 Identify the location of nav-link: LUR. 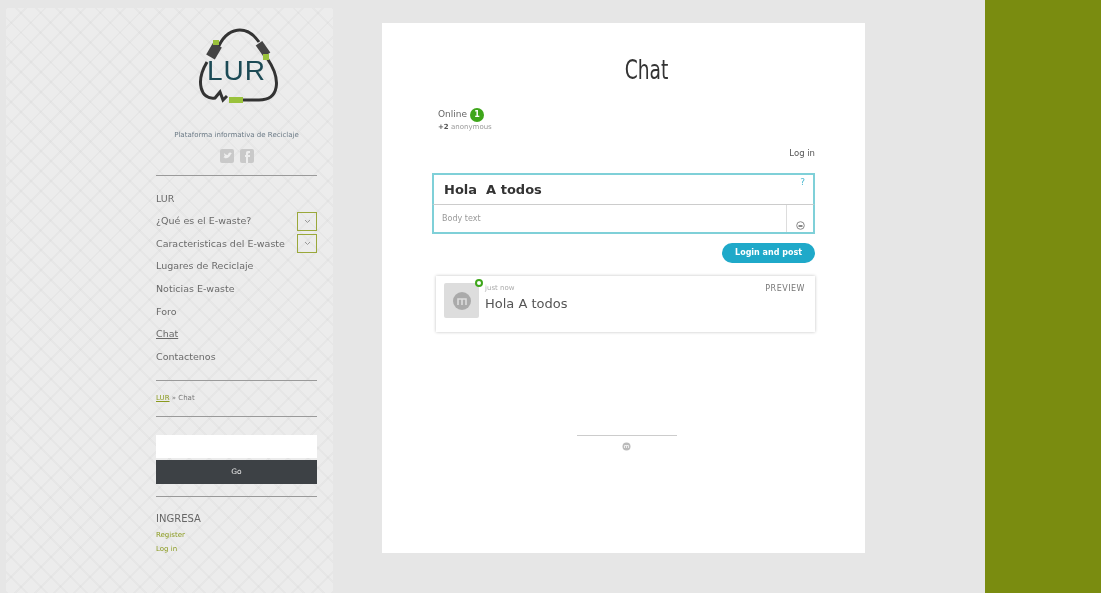
(165, 198).